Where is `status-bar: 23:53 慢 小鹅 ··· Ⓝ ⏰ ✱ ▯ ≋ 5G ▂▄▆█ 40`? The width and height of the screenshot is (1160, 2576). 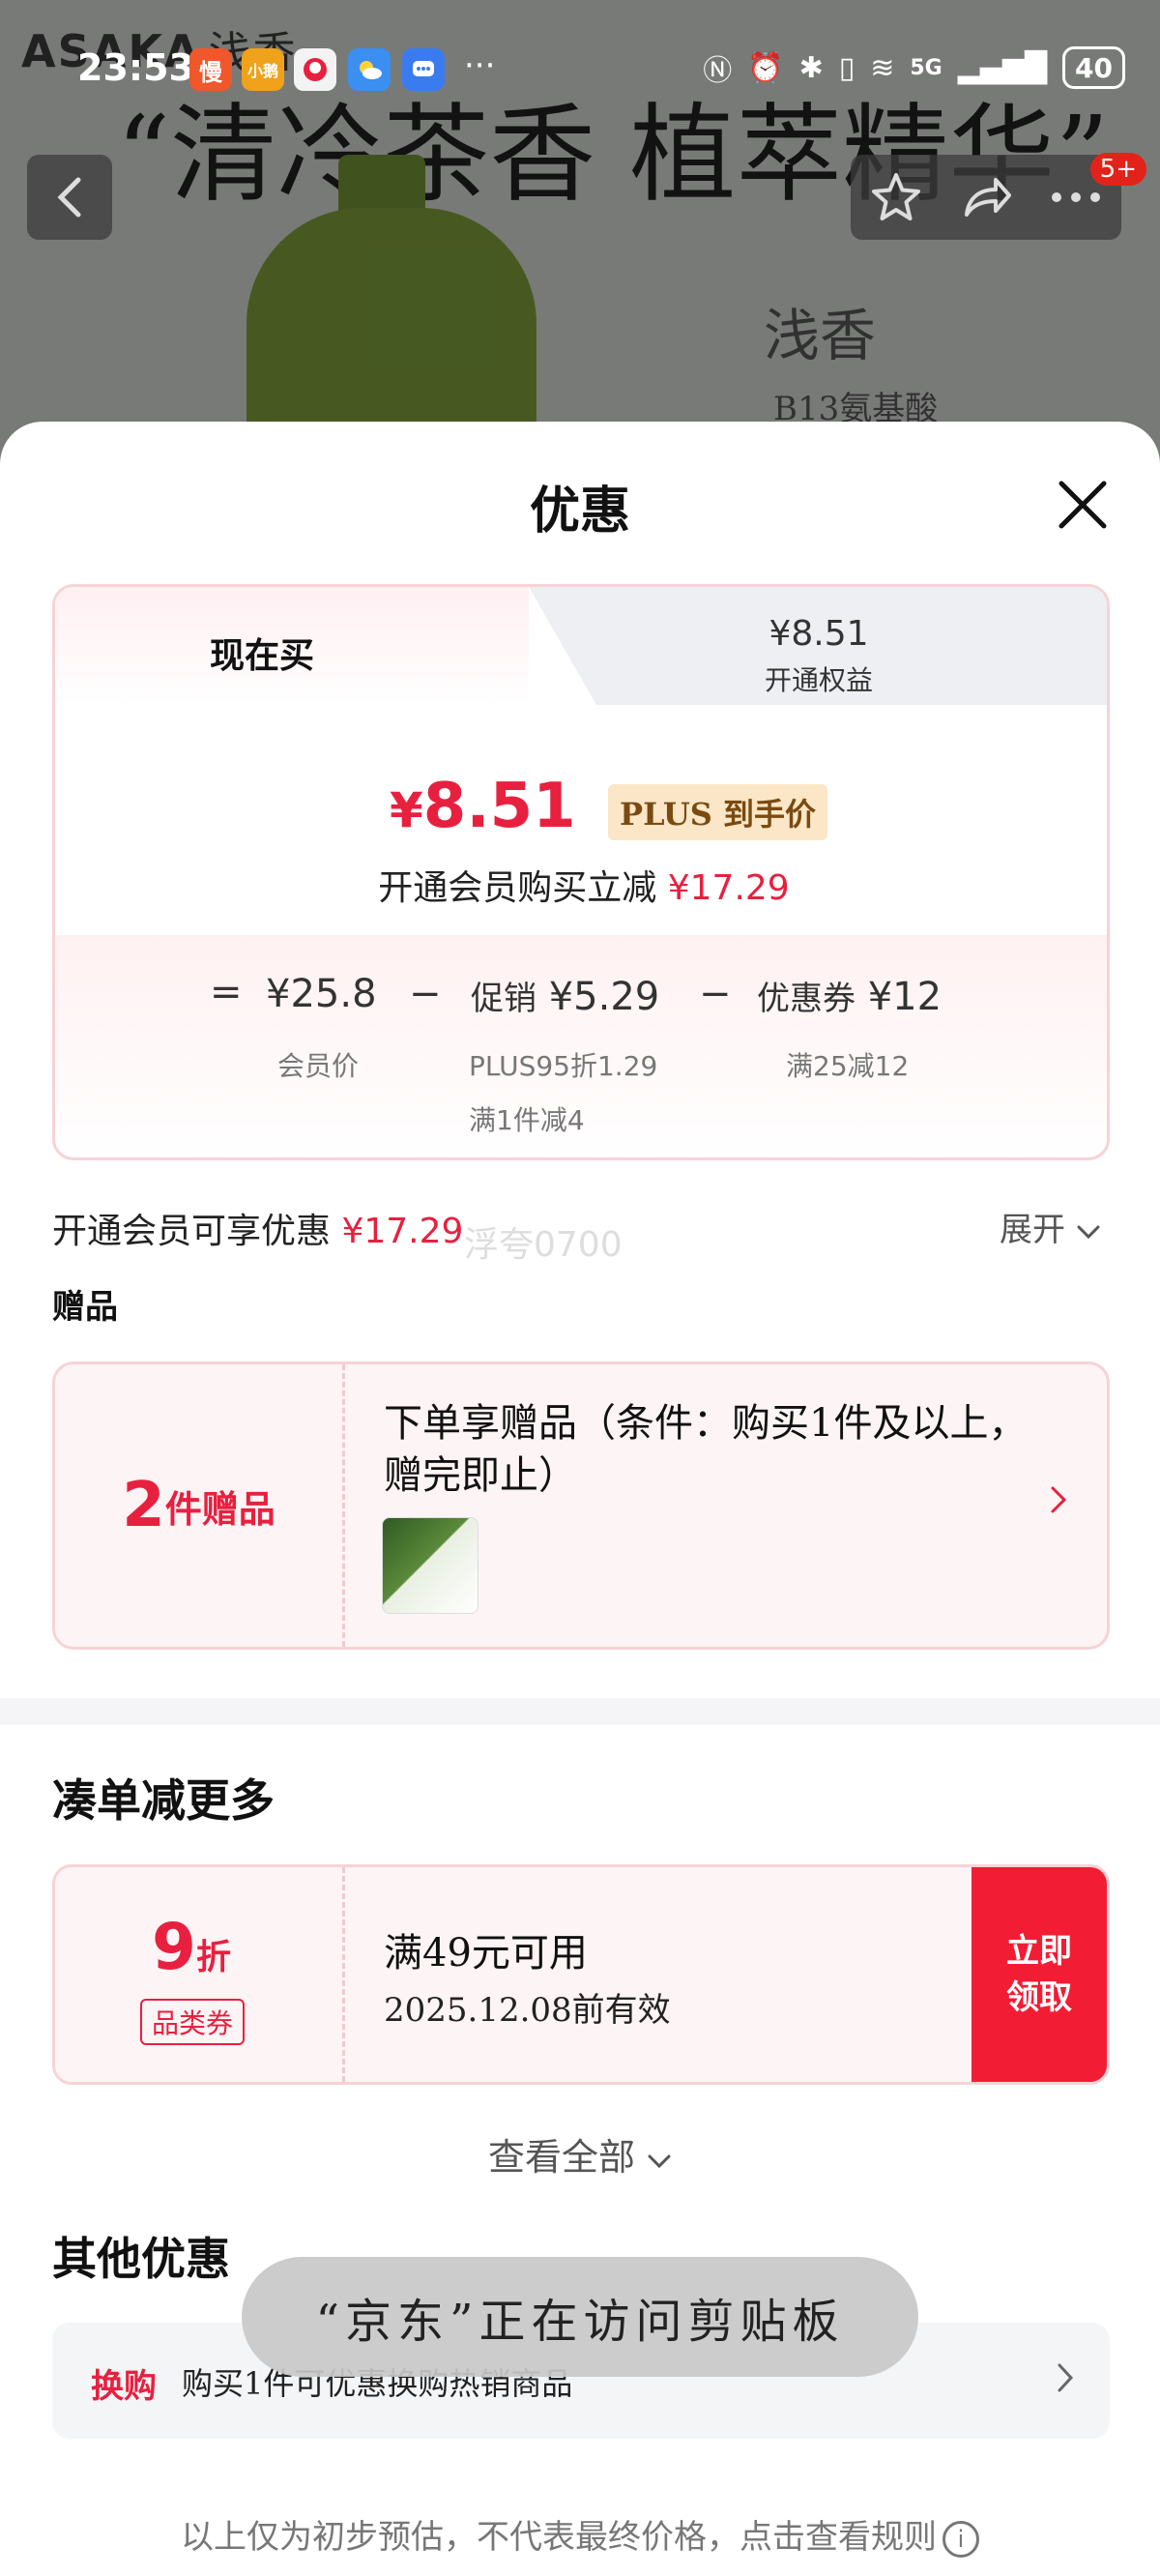
status-bar: 23:53 慢 小鹅 ··· Ⓝ ⏰ ✱ ▯ ≋ 5G ▂▄▆█ 40 is located at coordinates (580, 67).